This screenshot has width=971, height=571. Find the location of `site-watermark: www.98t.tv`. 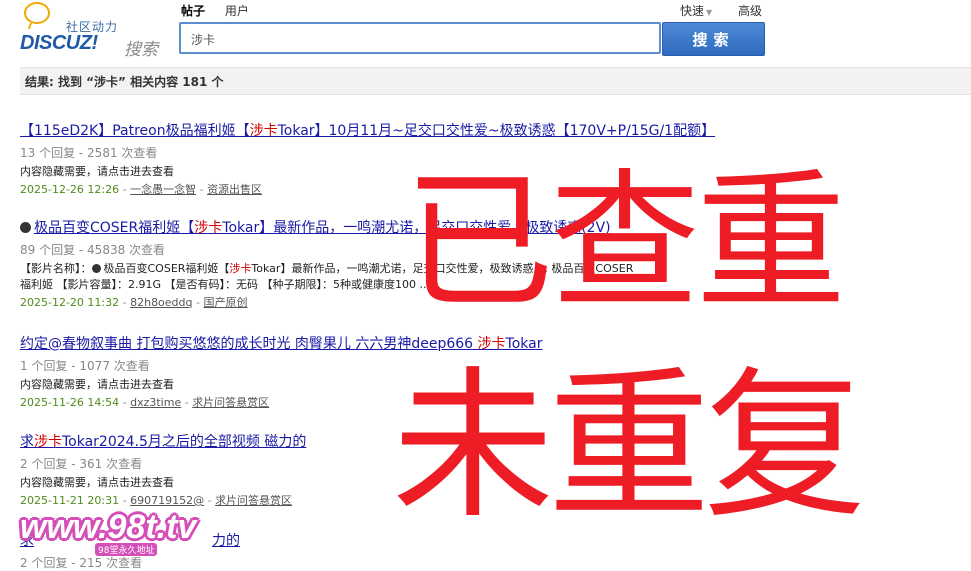

site-watermark: www.98t.tv is located at coordinates (108, 527).